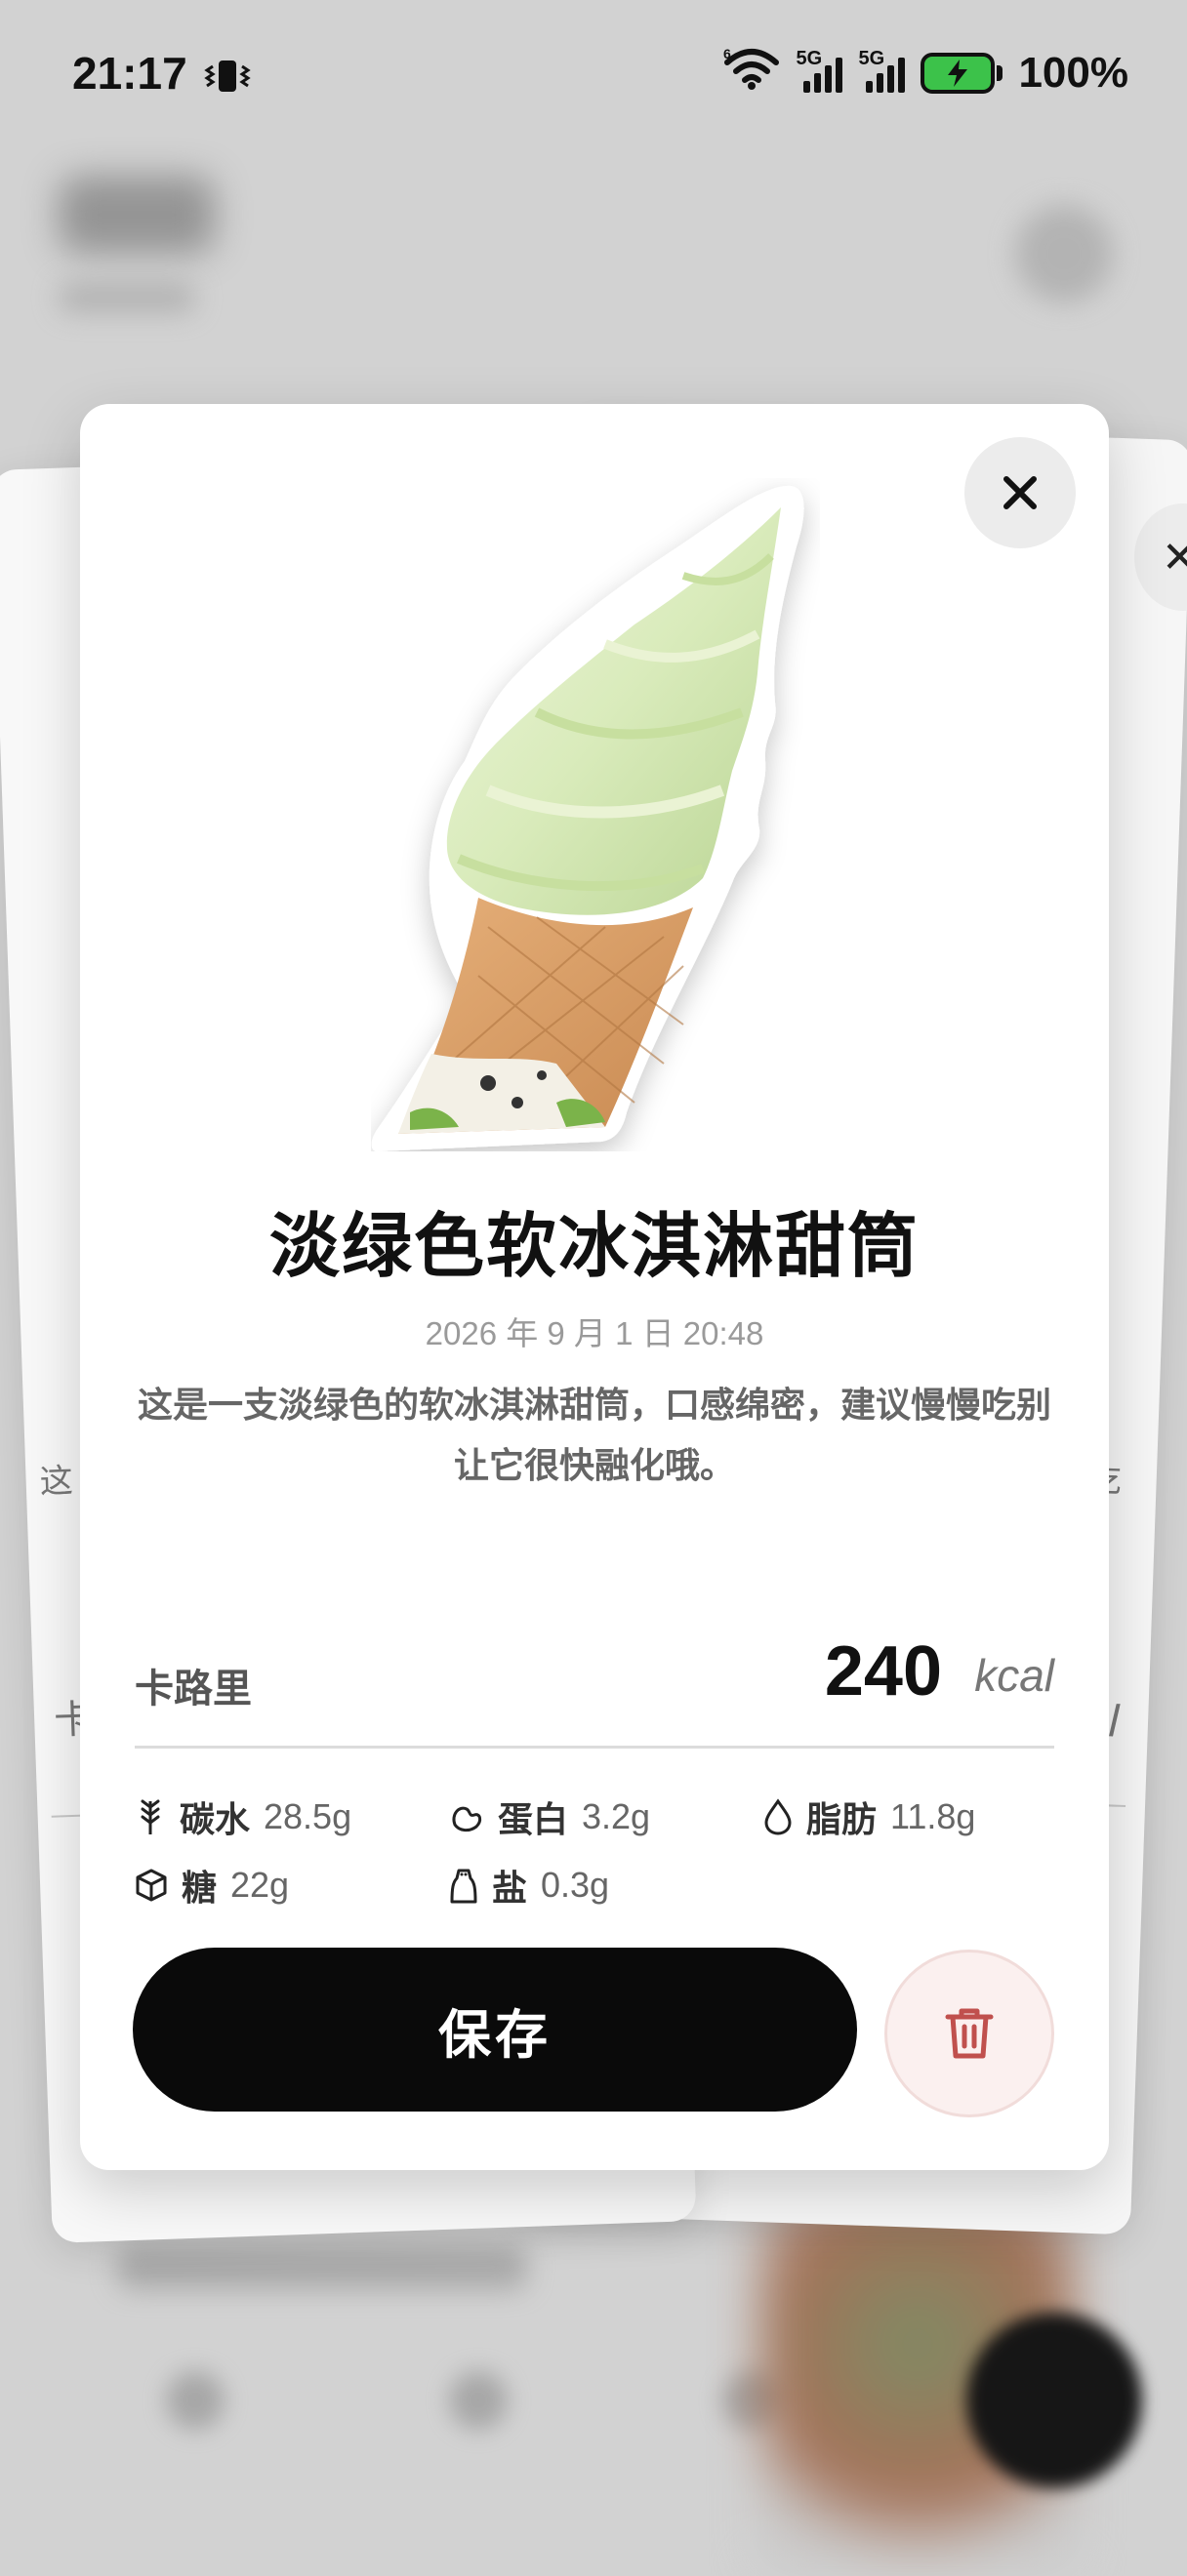 The height and width of the screenshot is (2576, 1187). What do you see at coordinates (529, 1885) in the screenshot?
I see `nutrient-salt: 盐 0.3g` at bounding box center [529, 1885].